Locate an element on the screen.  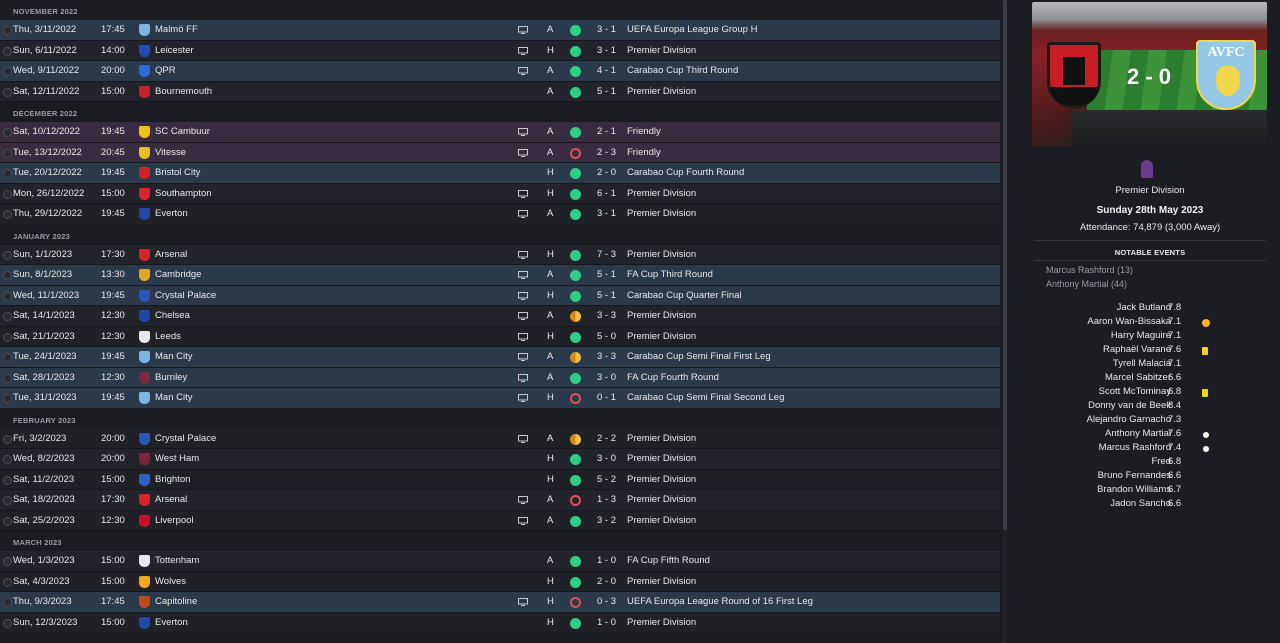
fixture-opponent: Capitoline is located at coordinates (176, 601).